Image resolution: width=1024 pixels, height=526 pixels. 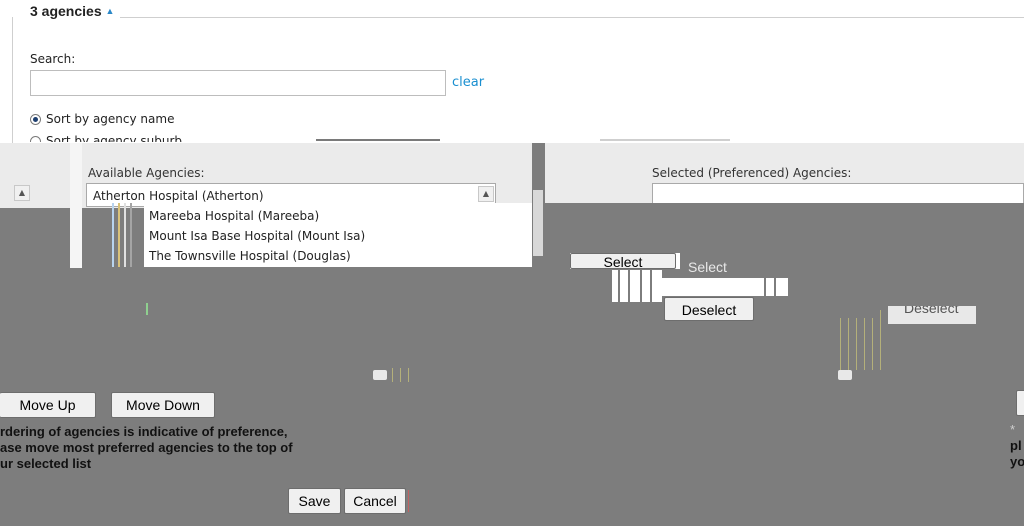 I want to click on deselect-label: Deselect, so click(x=709, y=310).